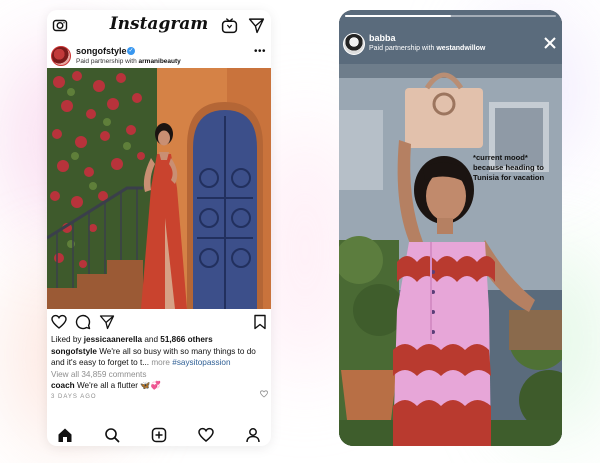  What do you see at coordinates (160, 362) in the screenshot?
I see `caption-more-link: more` at bounding box center [160, 362].